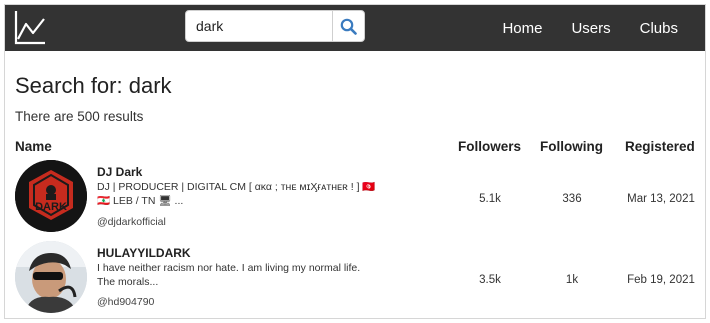  What do you see at coordinates (659, 28) in the screenshot?
I see `nav-clubs-link: Clubs` at bounding box center [659, 28].